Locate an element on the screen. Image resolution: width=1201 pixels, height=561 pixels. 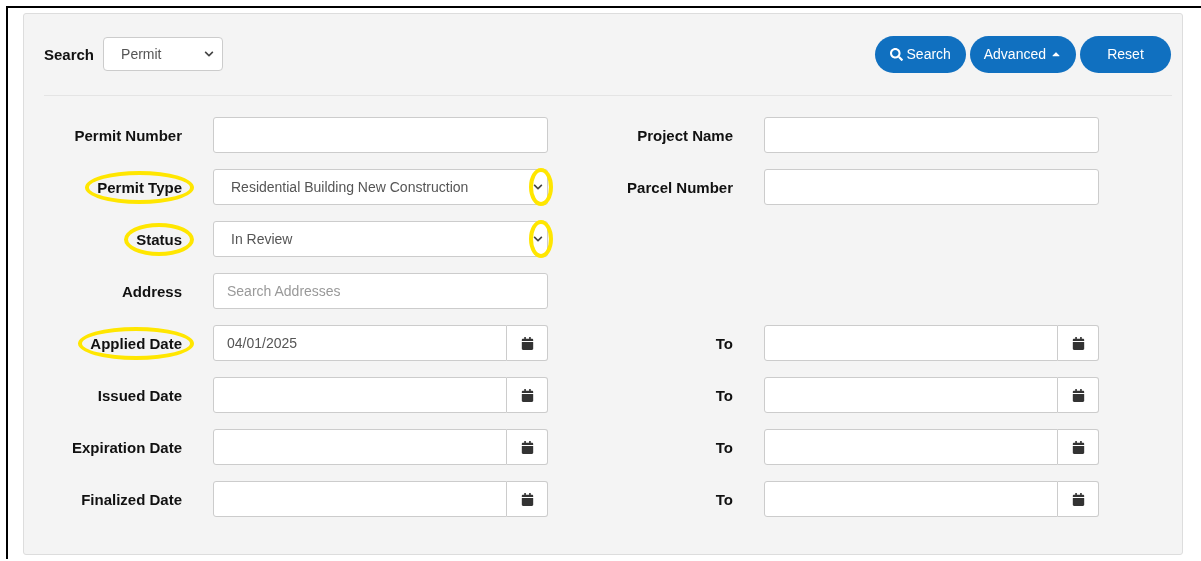
field-label: Status is located at coordinates (159, 239).